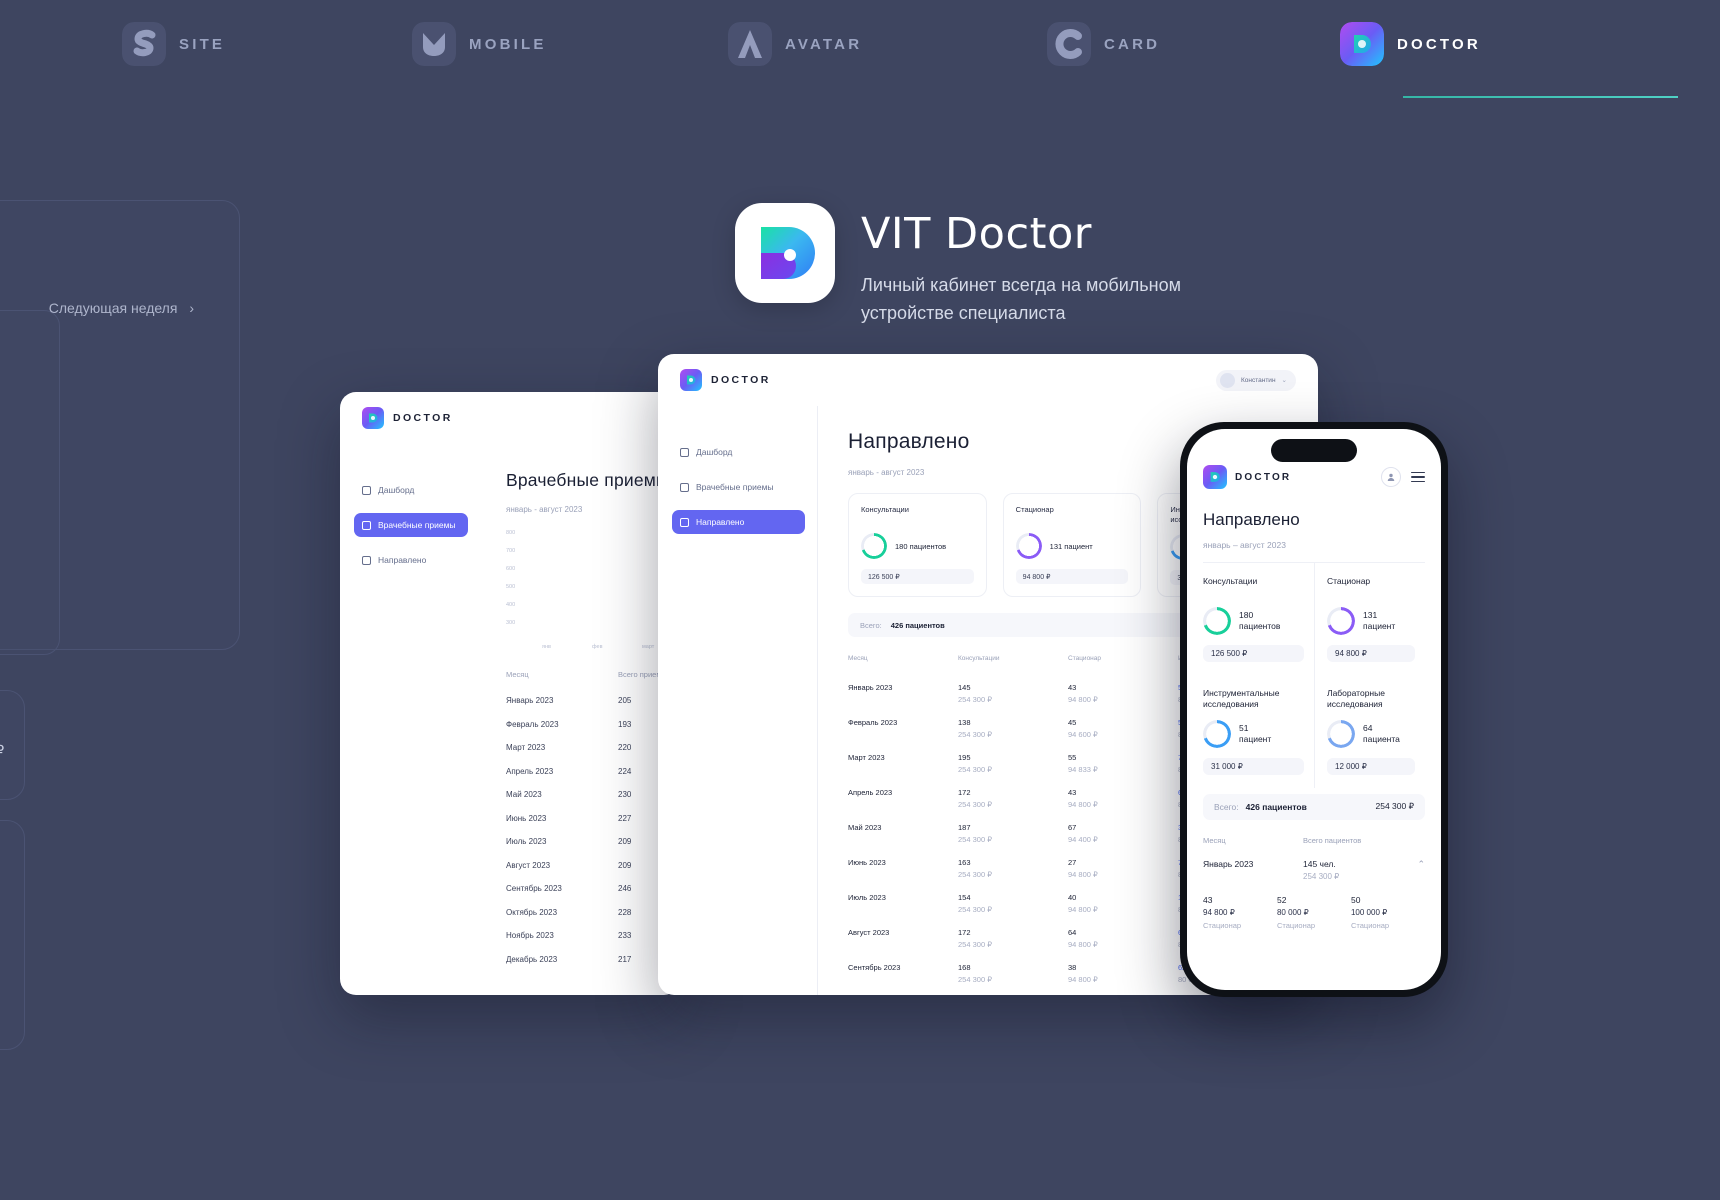  What do you see at coordinates (593, 772) in the screenshot?
I see `table-row: Апрель 2023 224 ↑ 14%` at bounding box center [593, 772].